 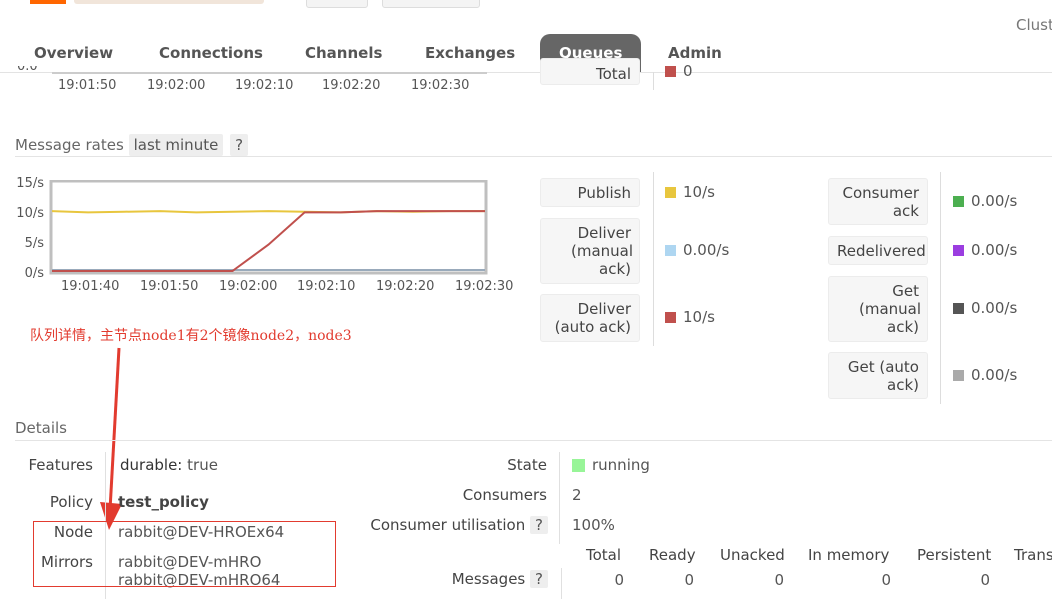 What do you see at coordinates (504, 495) in the screenshot?
I see `consumers-key: Consumers` at bounding box center [504, 495].